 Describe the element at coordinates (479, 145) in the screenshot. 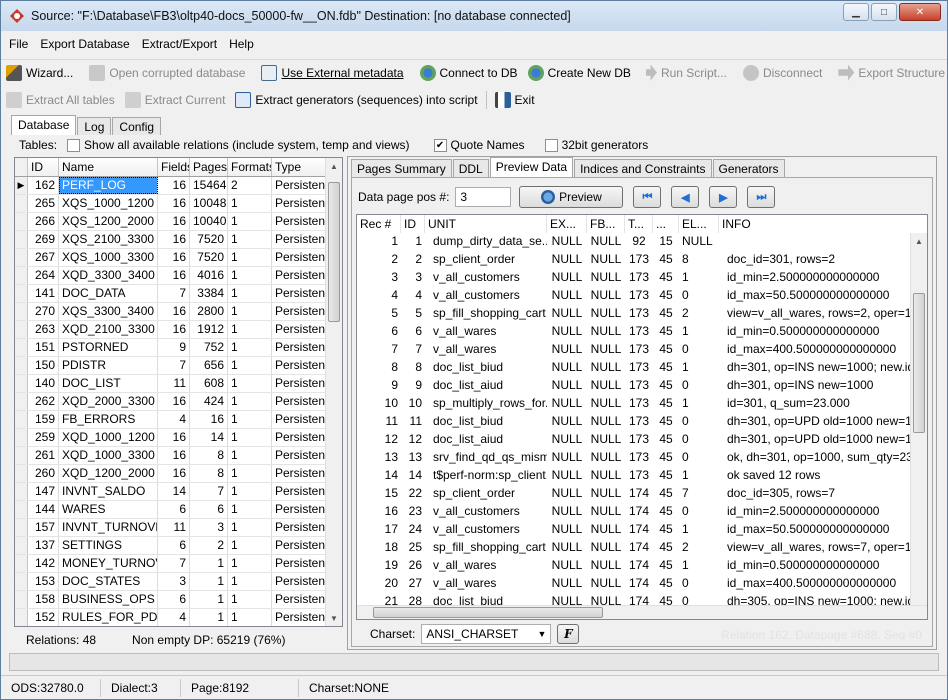

I see `quote-names-checkbox: ✔ Quote Names` at that location.